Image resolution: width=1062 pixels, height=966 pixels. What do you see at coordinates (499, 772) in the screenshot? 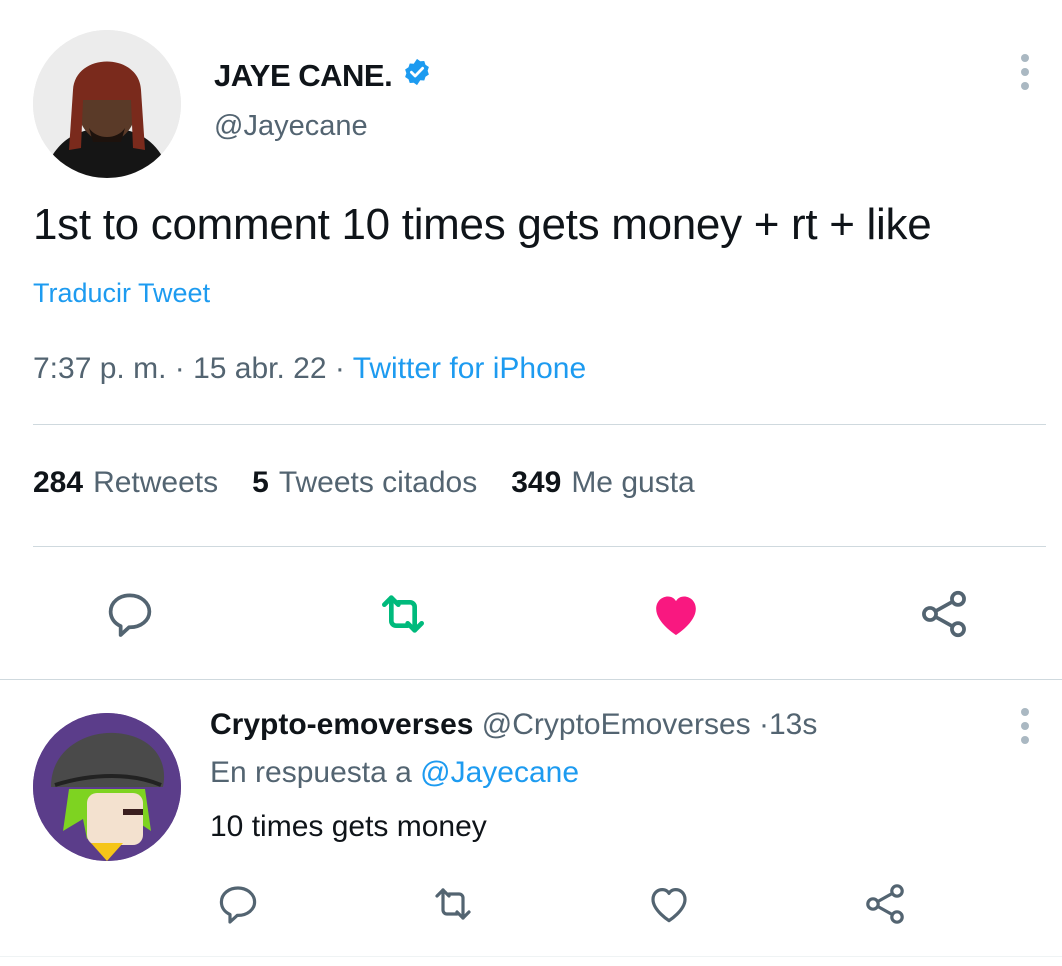
I see `in-reply-to-handle: @Jayecane` at bounding box center [499, 772].